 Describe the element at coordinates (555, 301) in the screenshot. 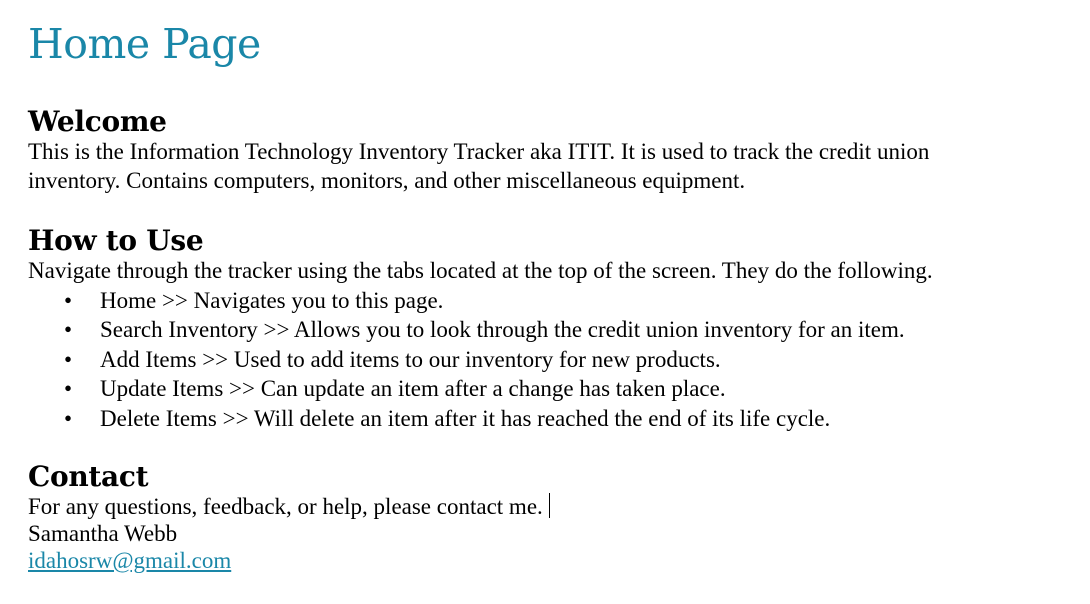

I see `list-item-home: • Home >> Navigates you to this page.` at that location.